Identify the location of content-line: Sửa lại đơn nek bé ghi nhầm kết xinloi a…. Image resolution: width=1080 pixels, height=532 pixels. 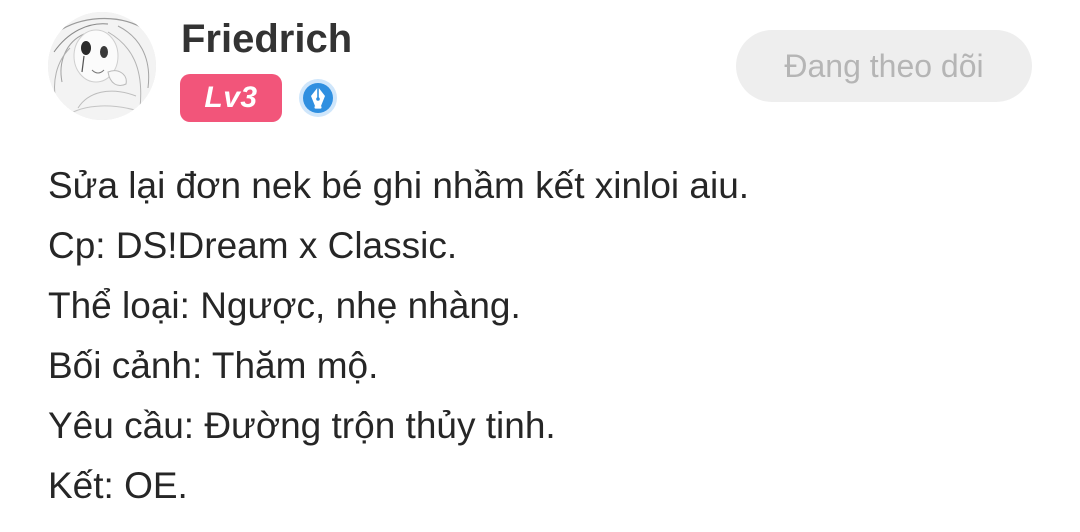
(399, 185).